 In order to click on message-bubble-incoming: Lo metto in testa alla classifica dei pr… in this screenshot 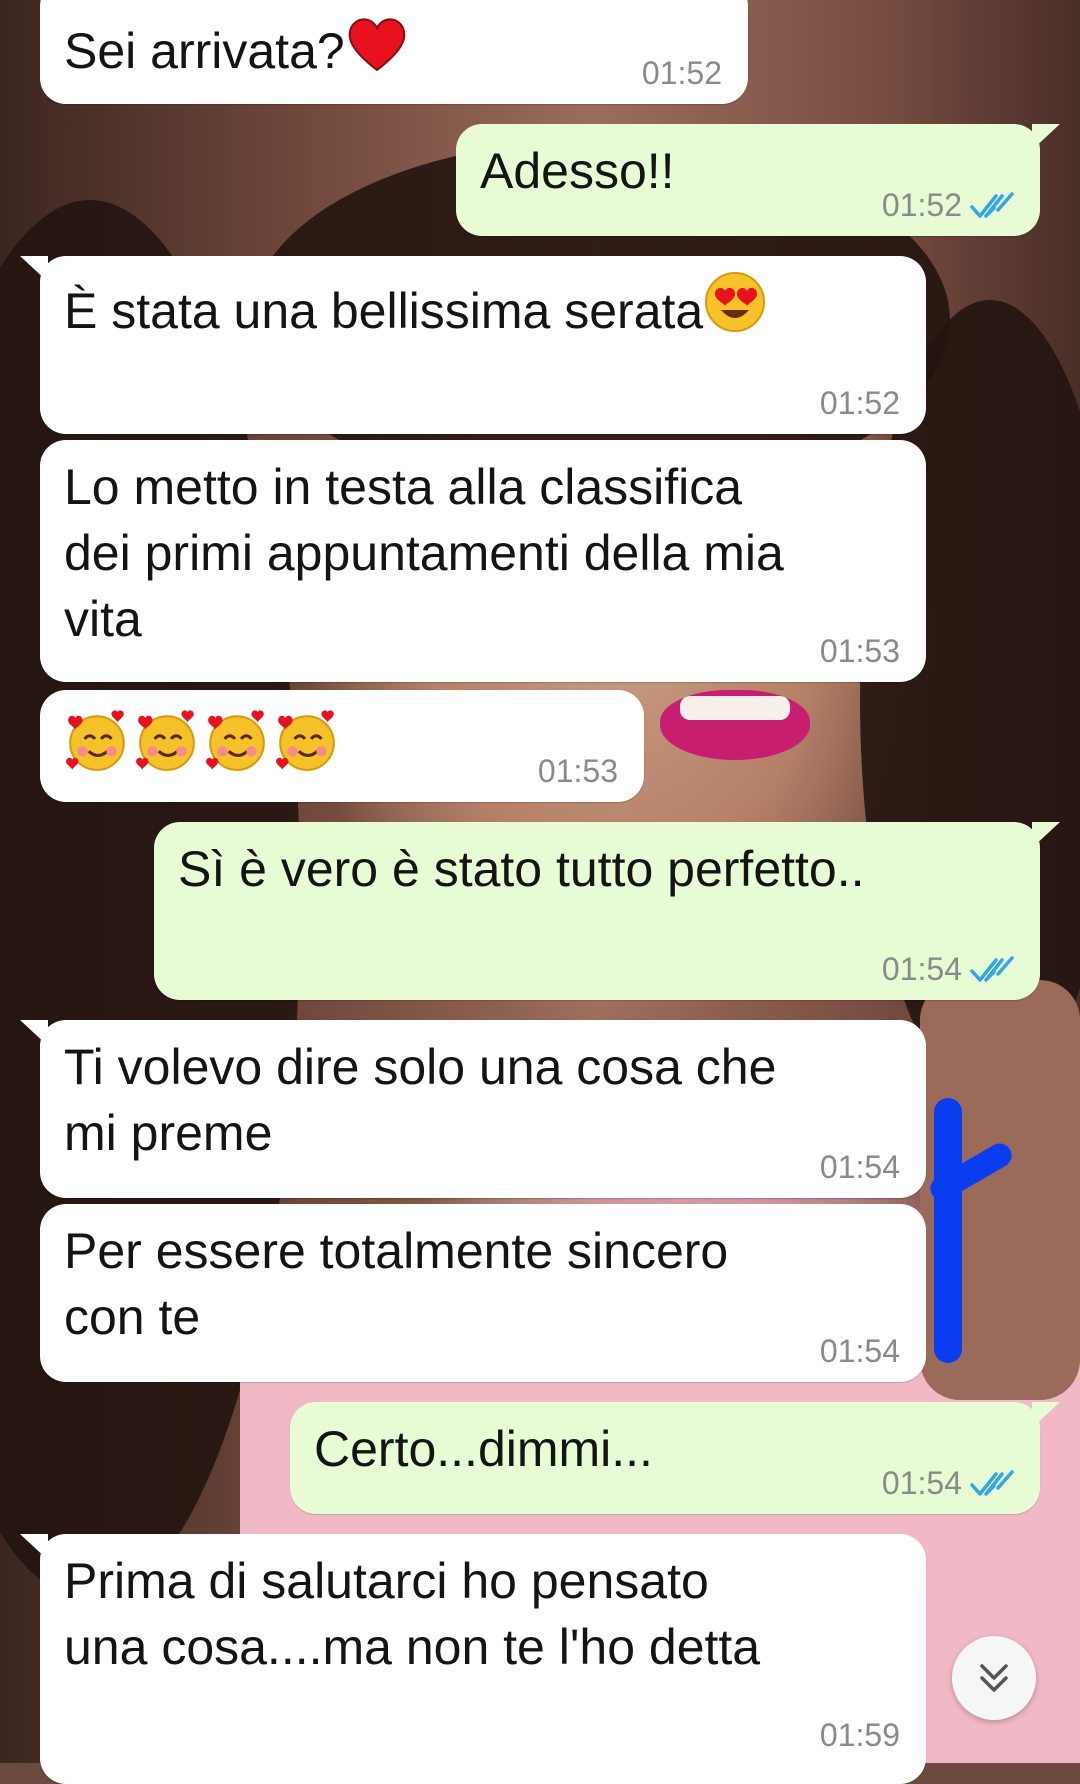, I will do `click(483, 561)`.